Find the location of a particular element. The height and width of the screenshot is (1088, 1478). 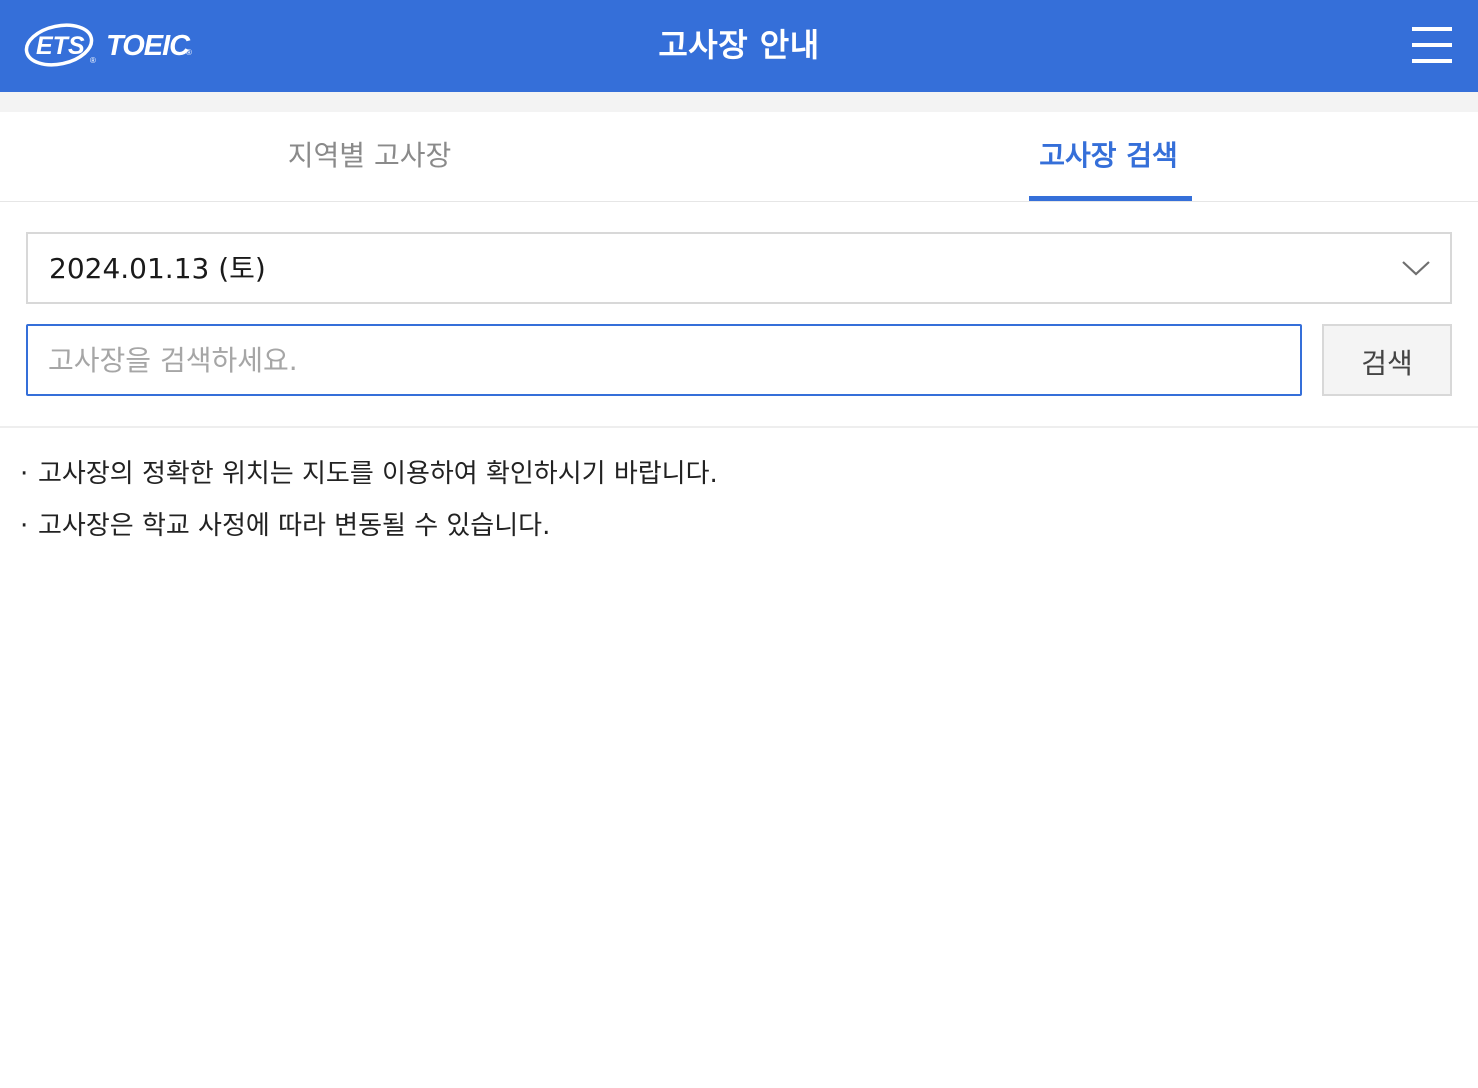

content-divider is located at coordinates (739, 427).